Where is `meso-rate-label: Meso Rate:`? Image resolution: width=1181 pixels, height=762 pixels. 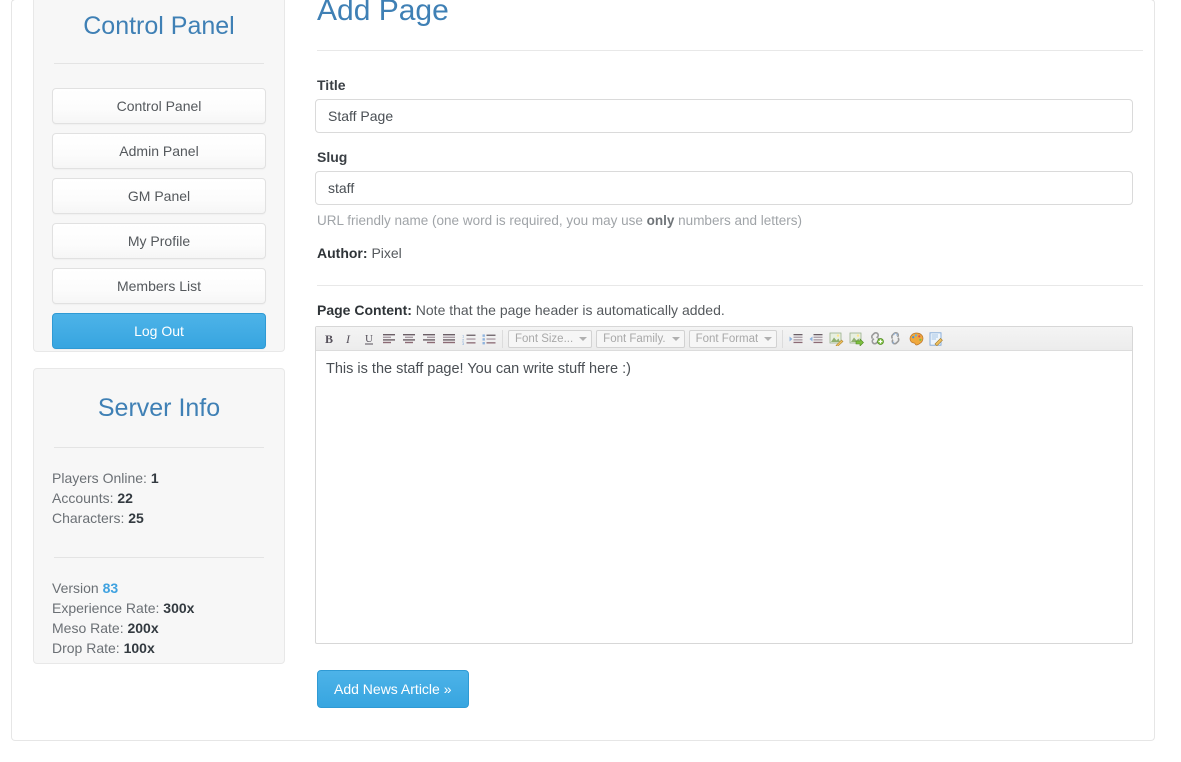 meso-rate-label: Meso Rate: is located at coordinates (88, 627).